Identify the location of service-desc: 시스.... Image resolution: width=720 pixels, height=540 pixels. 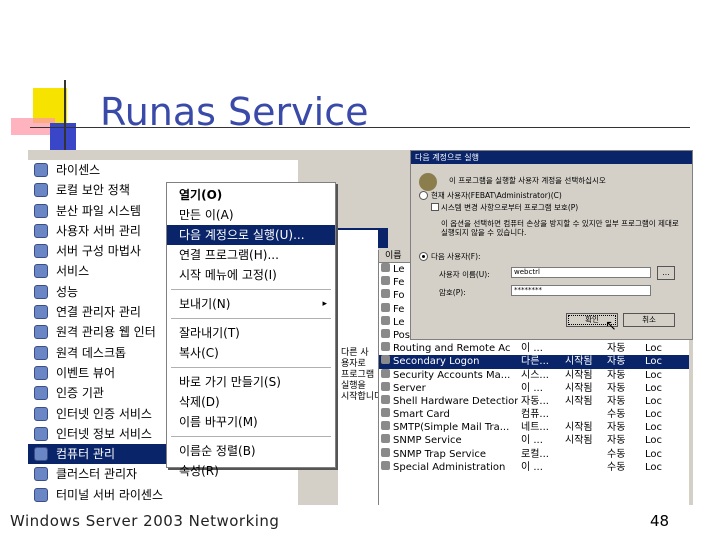
(535, 375).